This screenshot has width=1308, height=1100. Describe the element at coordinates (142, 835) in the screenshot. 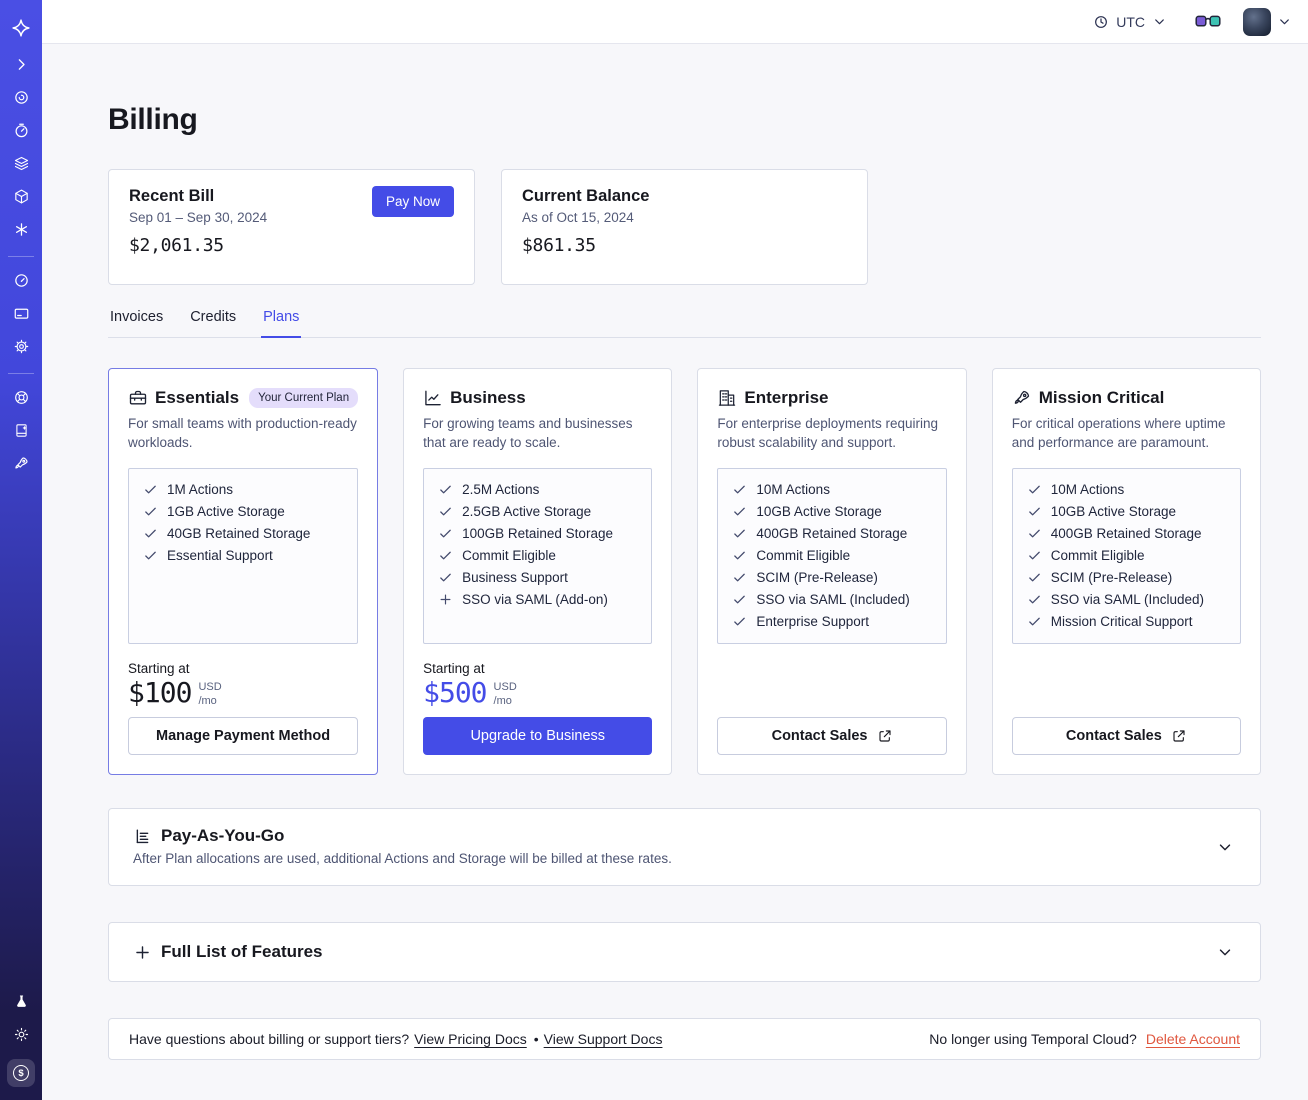

I see `rates-chart-icon` at that location.